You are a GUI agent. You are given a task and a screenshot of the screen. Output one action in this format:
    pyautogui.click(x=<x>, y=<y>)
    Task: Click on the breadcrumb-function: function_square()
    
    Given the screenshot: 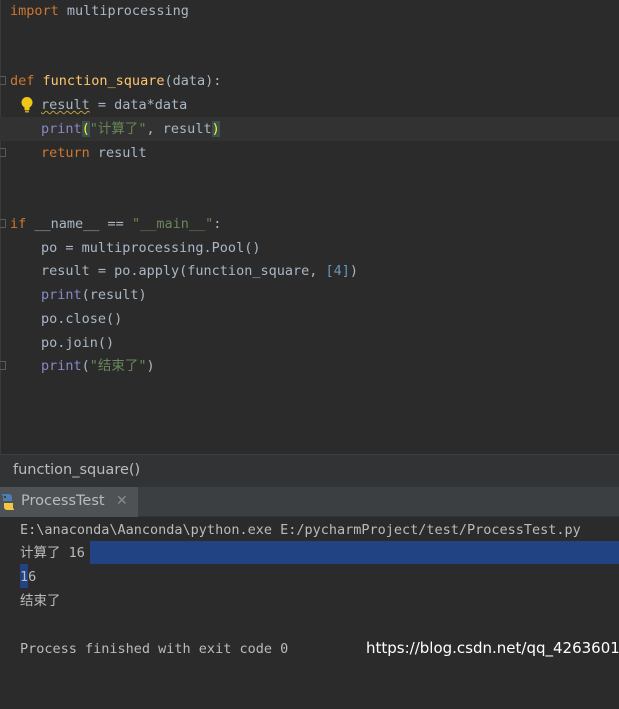 What is the action you would take?
    pyautogui.click(x=76, y=470)
    